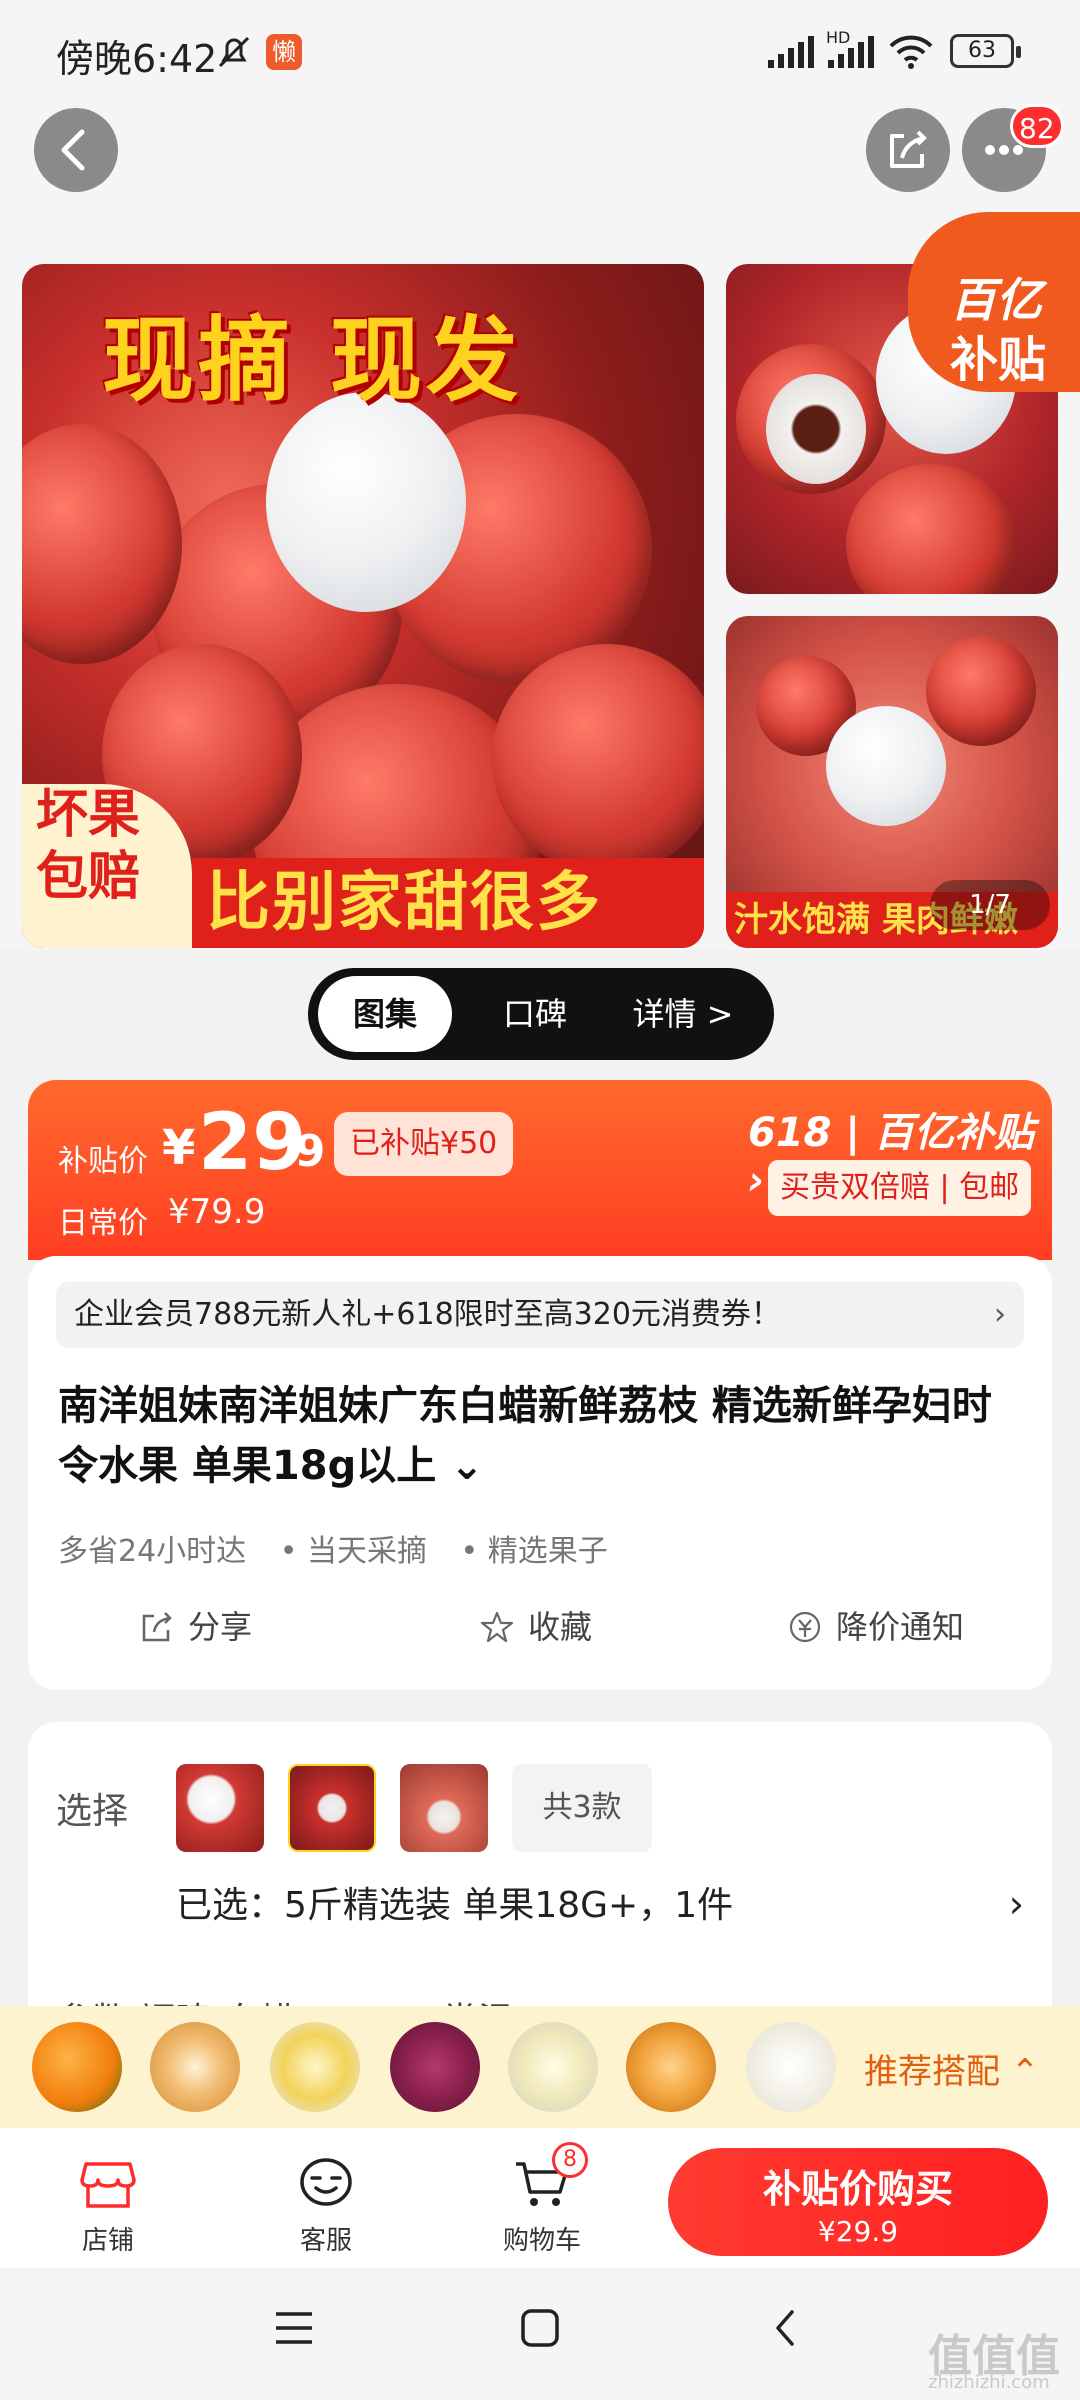 Image resolution: width=1080 pixels, height=2400 pixels. What do you see at coordinates (683, 1014) in the screenshot?
I see `tab-details: 详情 >` at bounding box center [683, 1014].